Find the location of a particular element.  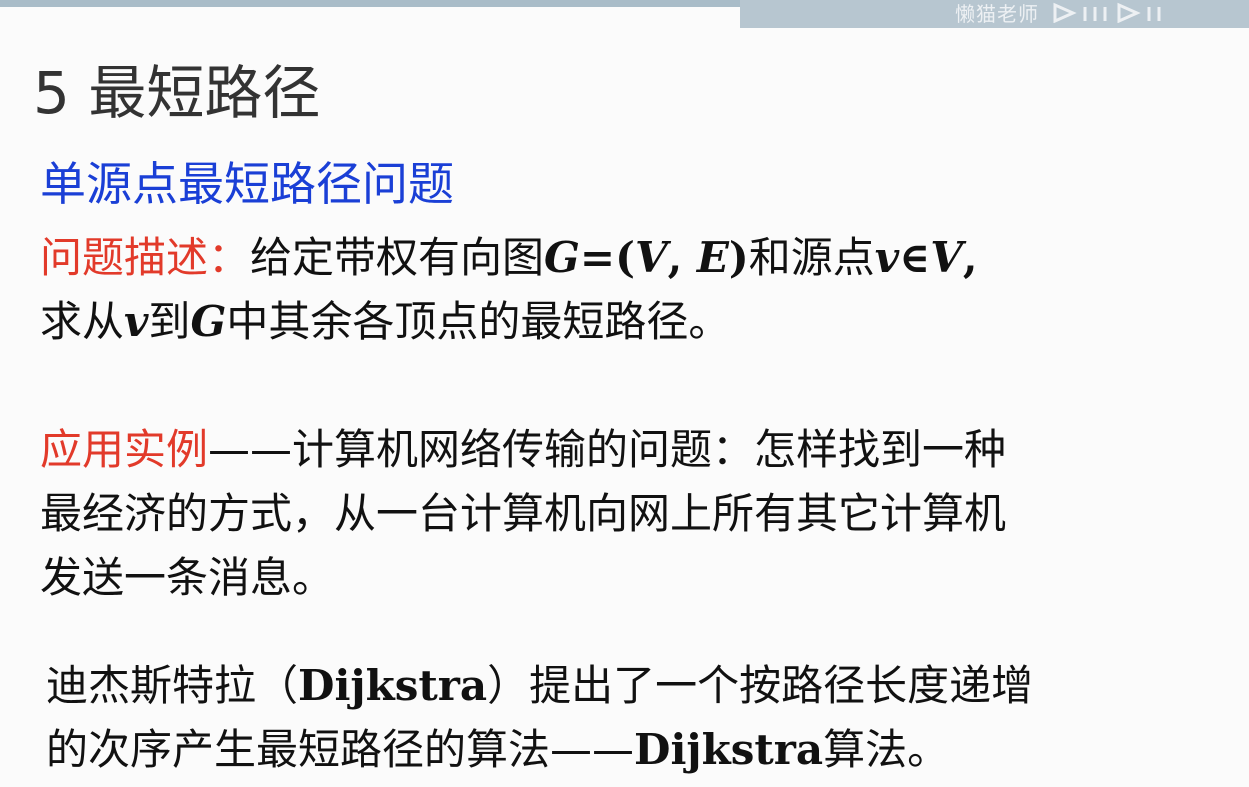

dijkstra-text: 的次序产生最短路径的算法—— is located at coordinates (340, 749).